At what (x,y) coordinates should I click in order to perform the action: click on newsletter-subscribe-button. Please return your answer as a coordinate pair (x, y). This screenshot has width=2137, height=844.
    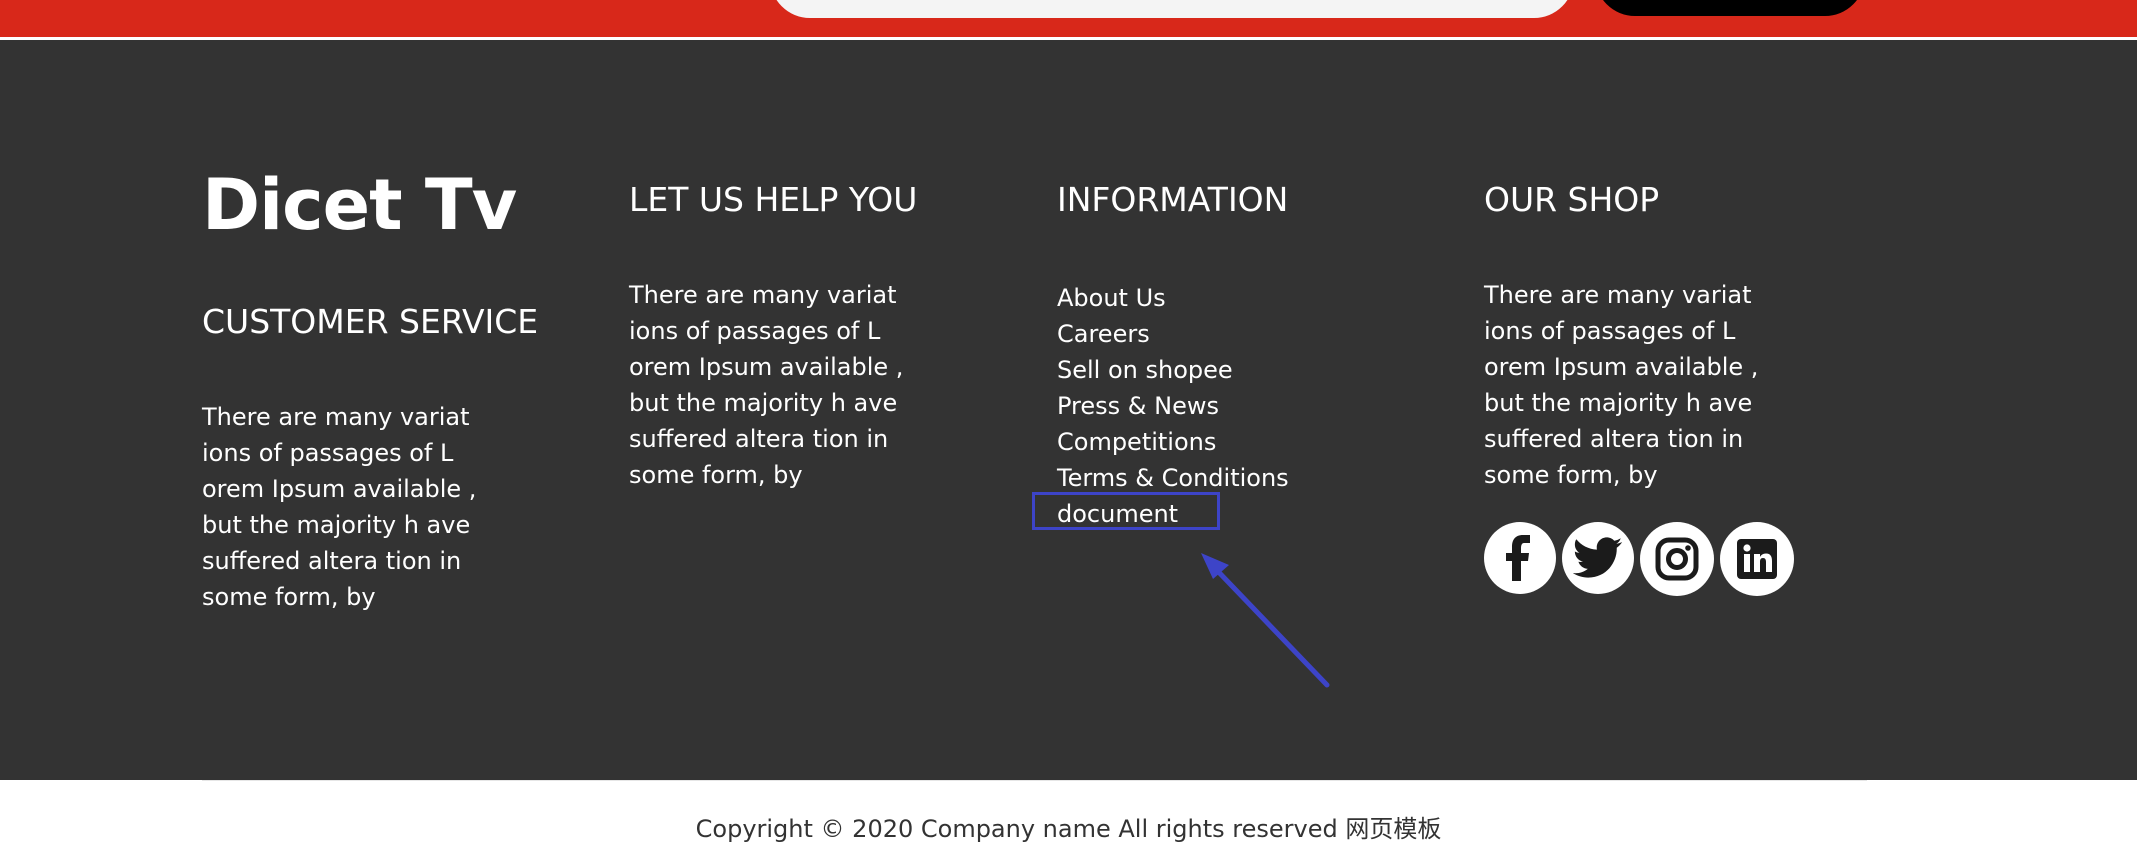
    Looking at the image, I should click on (1730, 8).